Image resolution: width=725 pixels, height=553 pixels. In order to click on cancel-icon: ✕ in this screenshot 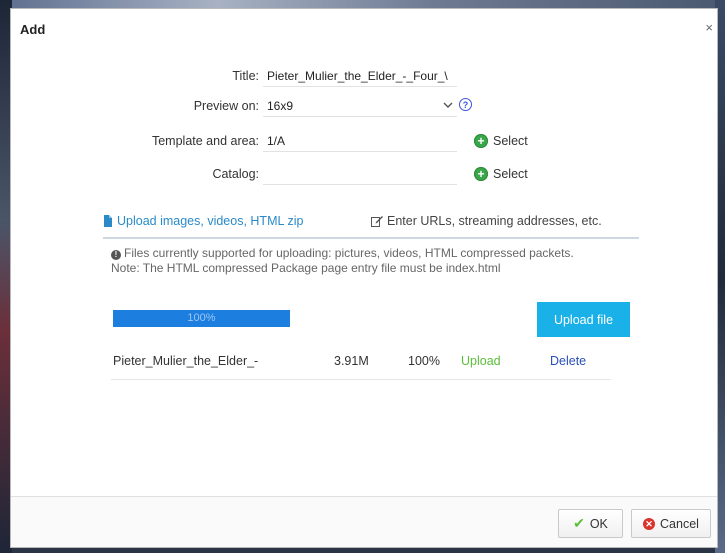, I will do `click(649, 523)`.